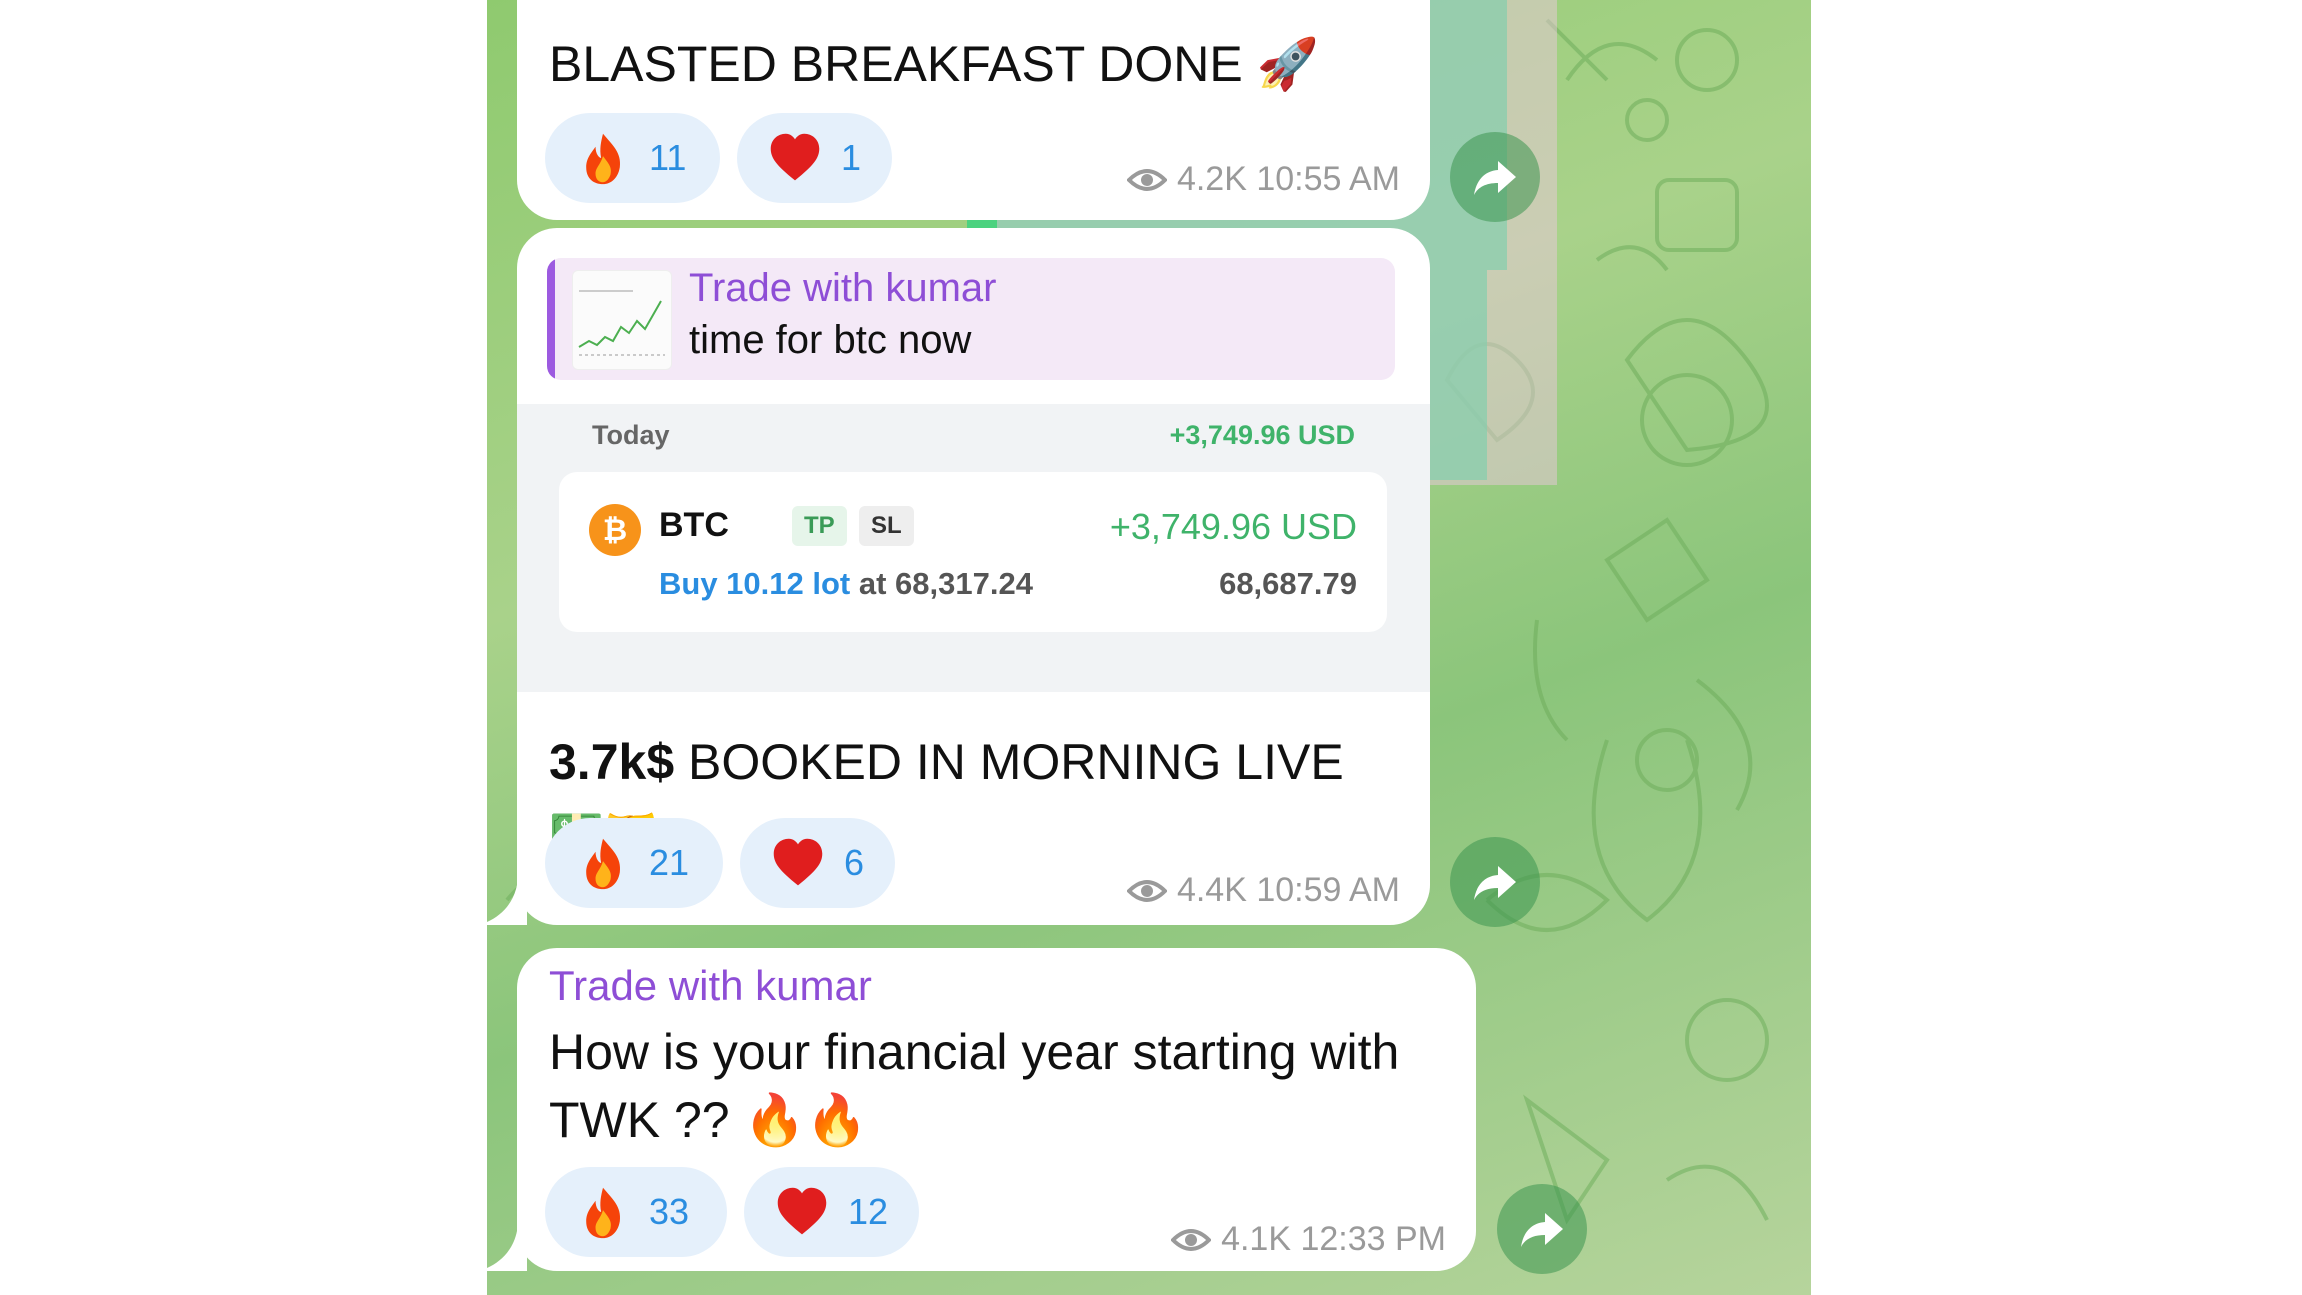 The height and width of the screenshot is (1295, 2302). I want to click on view-count: 4.2K, so click(1211, 179).